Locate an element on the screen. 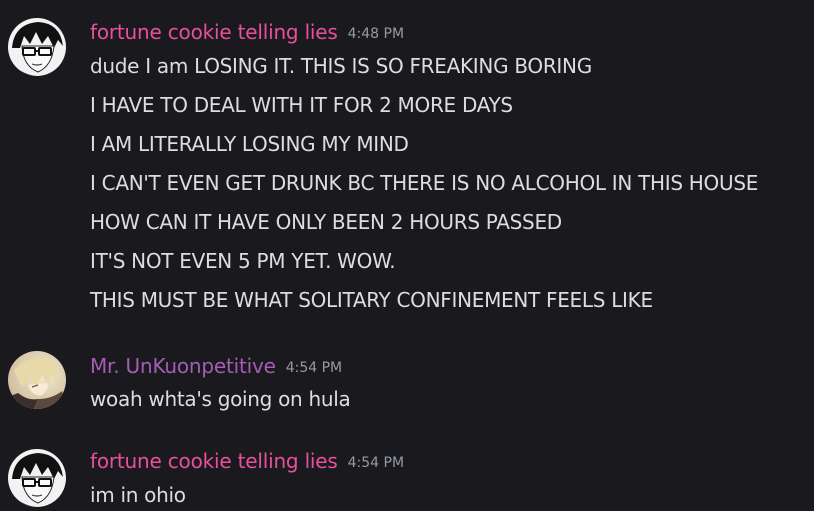  message-text: HOW CAN IT HAVE ONLY BEEN 2 HOURS PASSED is located at coordinates (326, 222).